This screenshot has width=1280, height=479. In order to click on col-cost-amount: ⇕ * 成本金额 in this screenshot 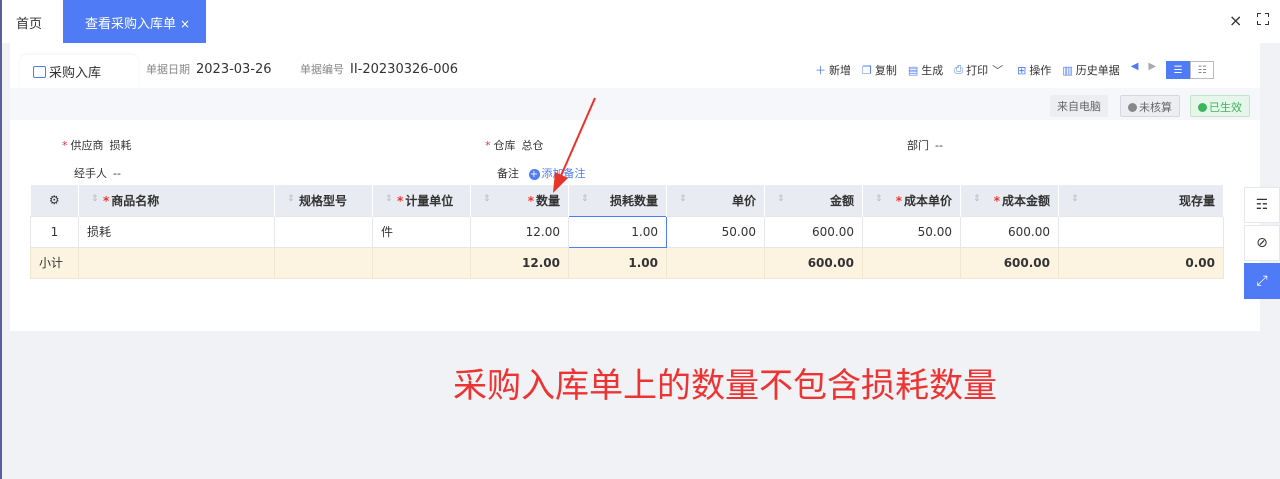, I will do `click(1009, 200)`.